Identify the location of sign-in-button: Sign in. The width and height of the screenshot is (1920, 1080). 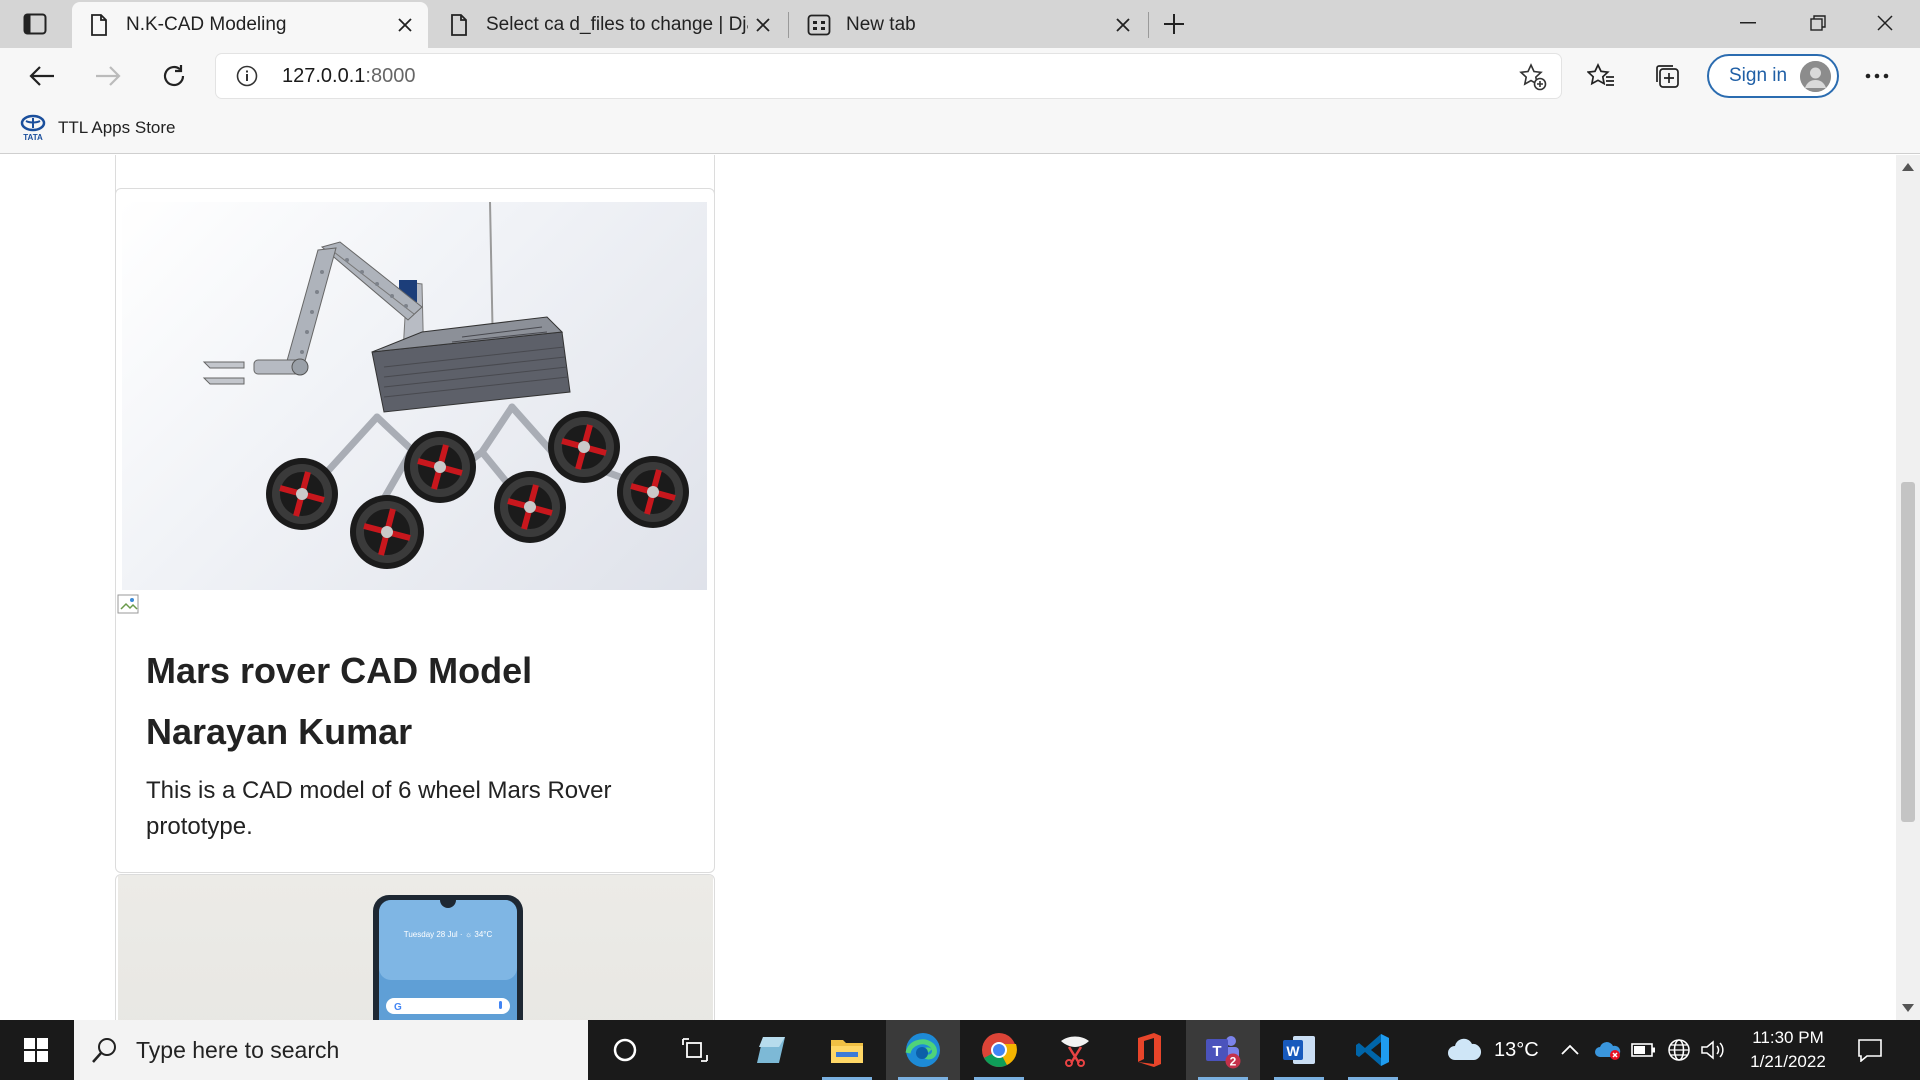
(1773, 76).